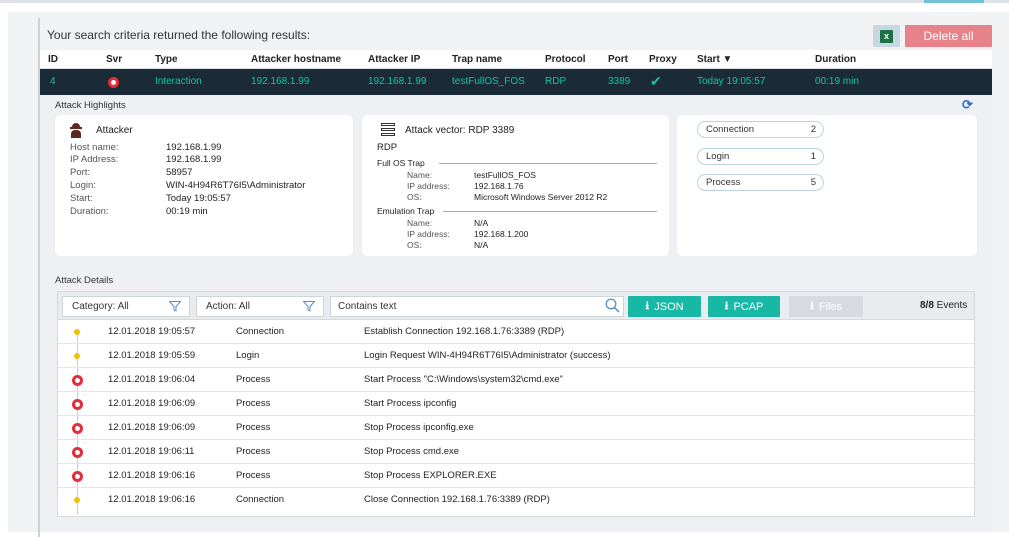 The image size is (1009, 537). Describe the element at coordinates (53, 81) in the screenshot. I see `row-id: 4` at that location.